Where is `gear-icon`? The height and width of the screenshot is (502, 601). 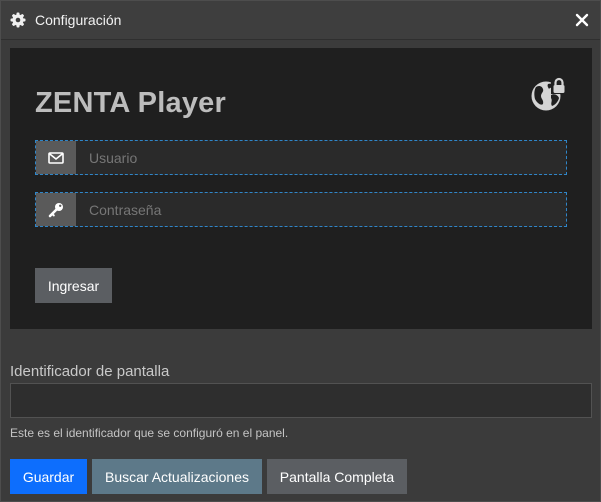 gear-icon is located at coordinates (18, 20).